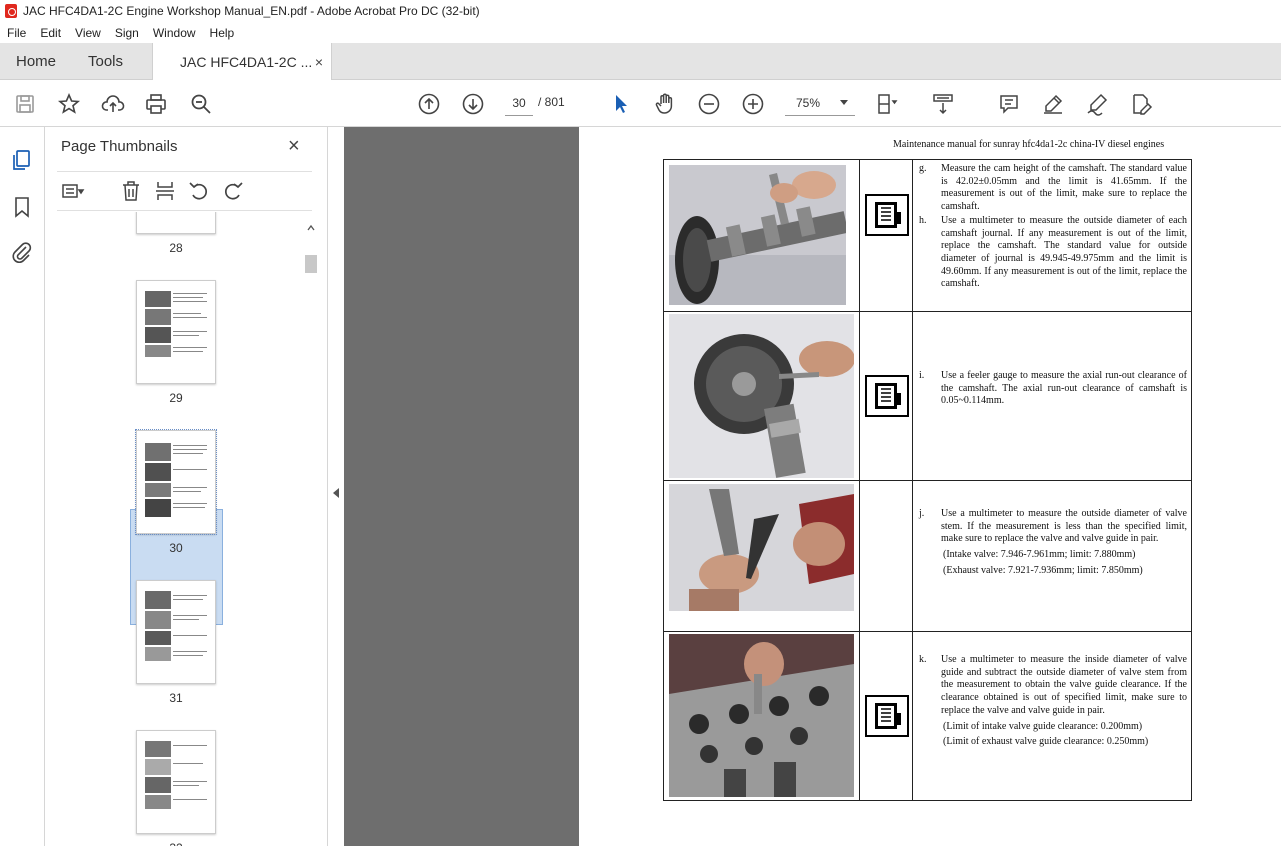 This screenshot has width=1281, height=846. What do you see at coordinates (131, 191) in the screenshot?
I see `delete-icon` at bounding box center [131, 191].